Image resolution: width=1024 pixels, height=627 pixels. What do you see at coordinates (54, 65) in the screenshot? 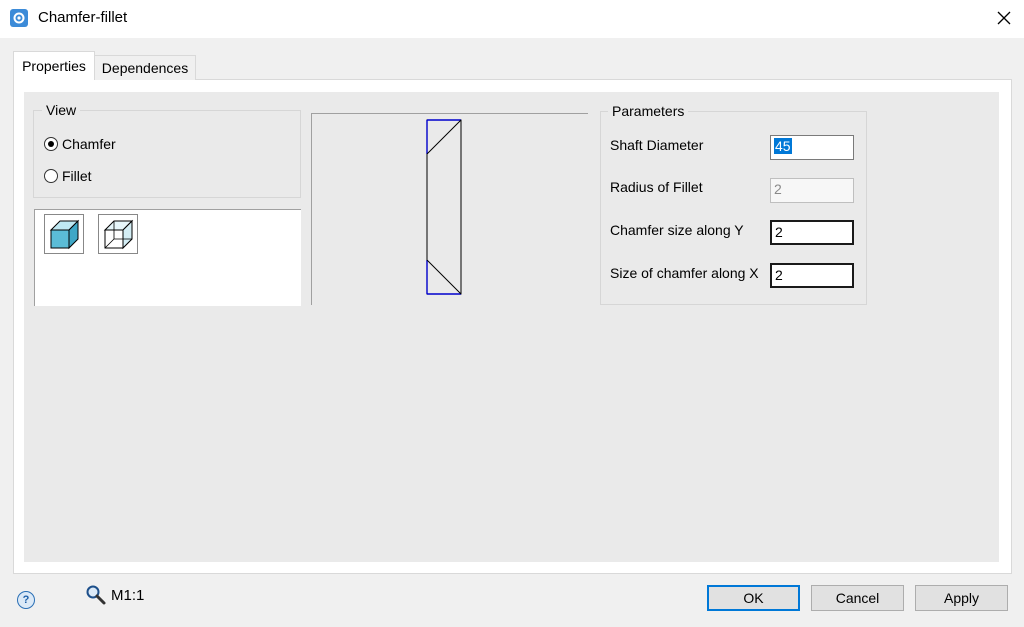
I see `tab-properties: Properties` at bounding box center [54, 65].